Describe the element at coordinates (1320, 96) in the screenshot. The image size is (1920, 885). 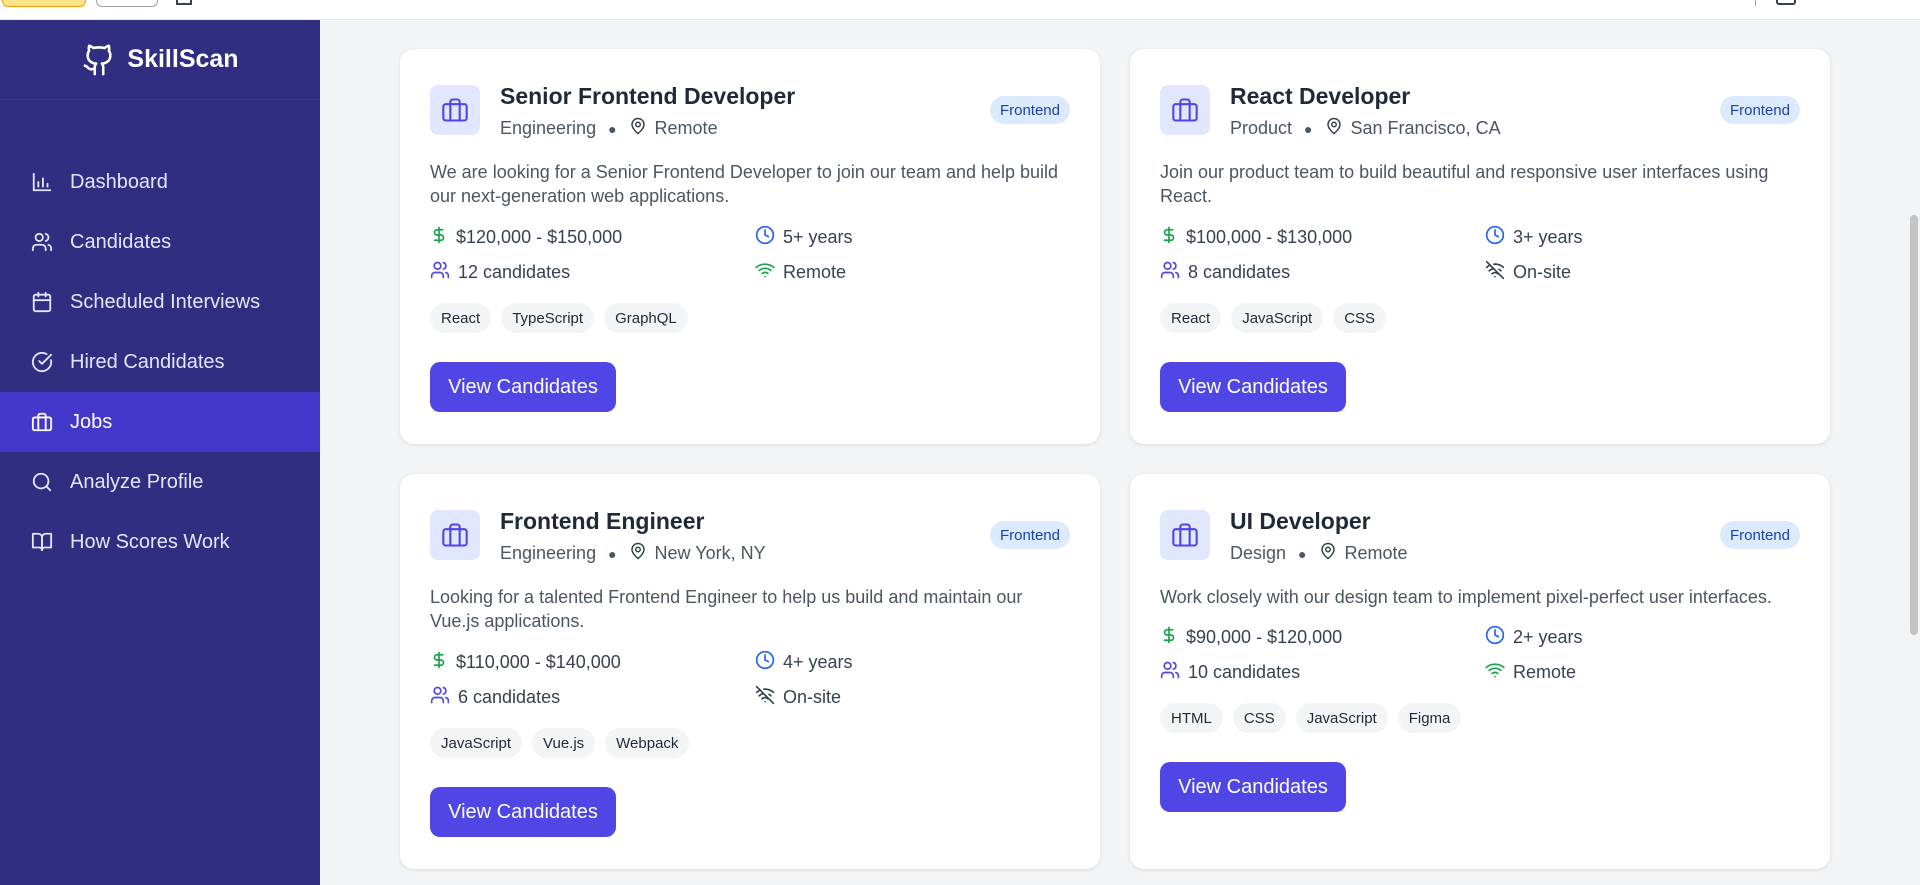
I see `job-title: React Developer` at that location.